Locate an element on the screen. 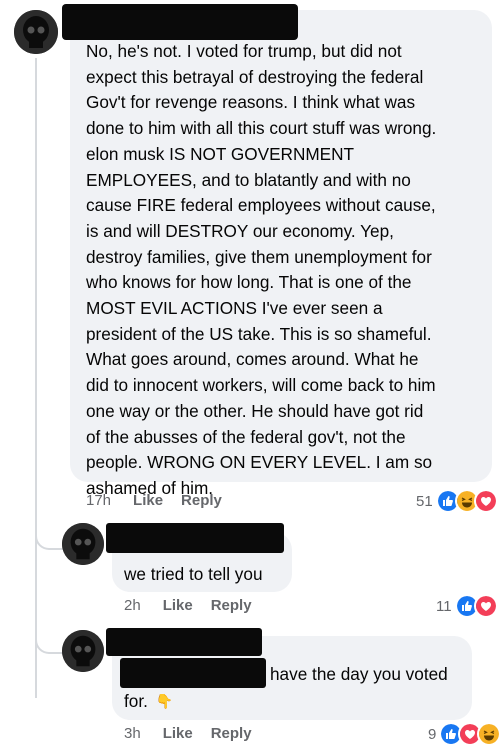 The height and width of the screenshot is (750, 504). reaction-count: 9 is located at coordinates (432, 734).